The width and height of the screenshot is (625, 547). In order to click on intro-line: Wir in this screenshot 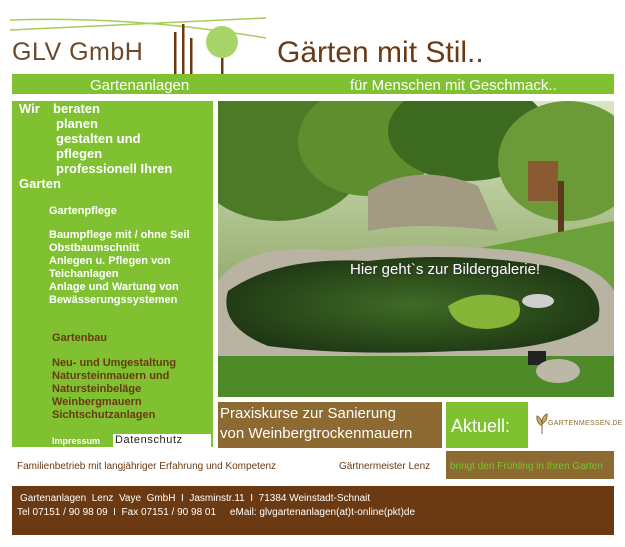, I will do `click(29, 108)`.